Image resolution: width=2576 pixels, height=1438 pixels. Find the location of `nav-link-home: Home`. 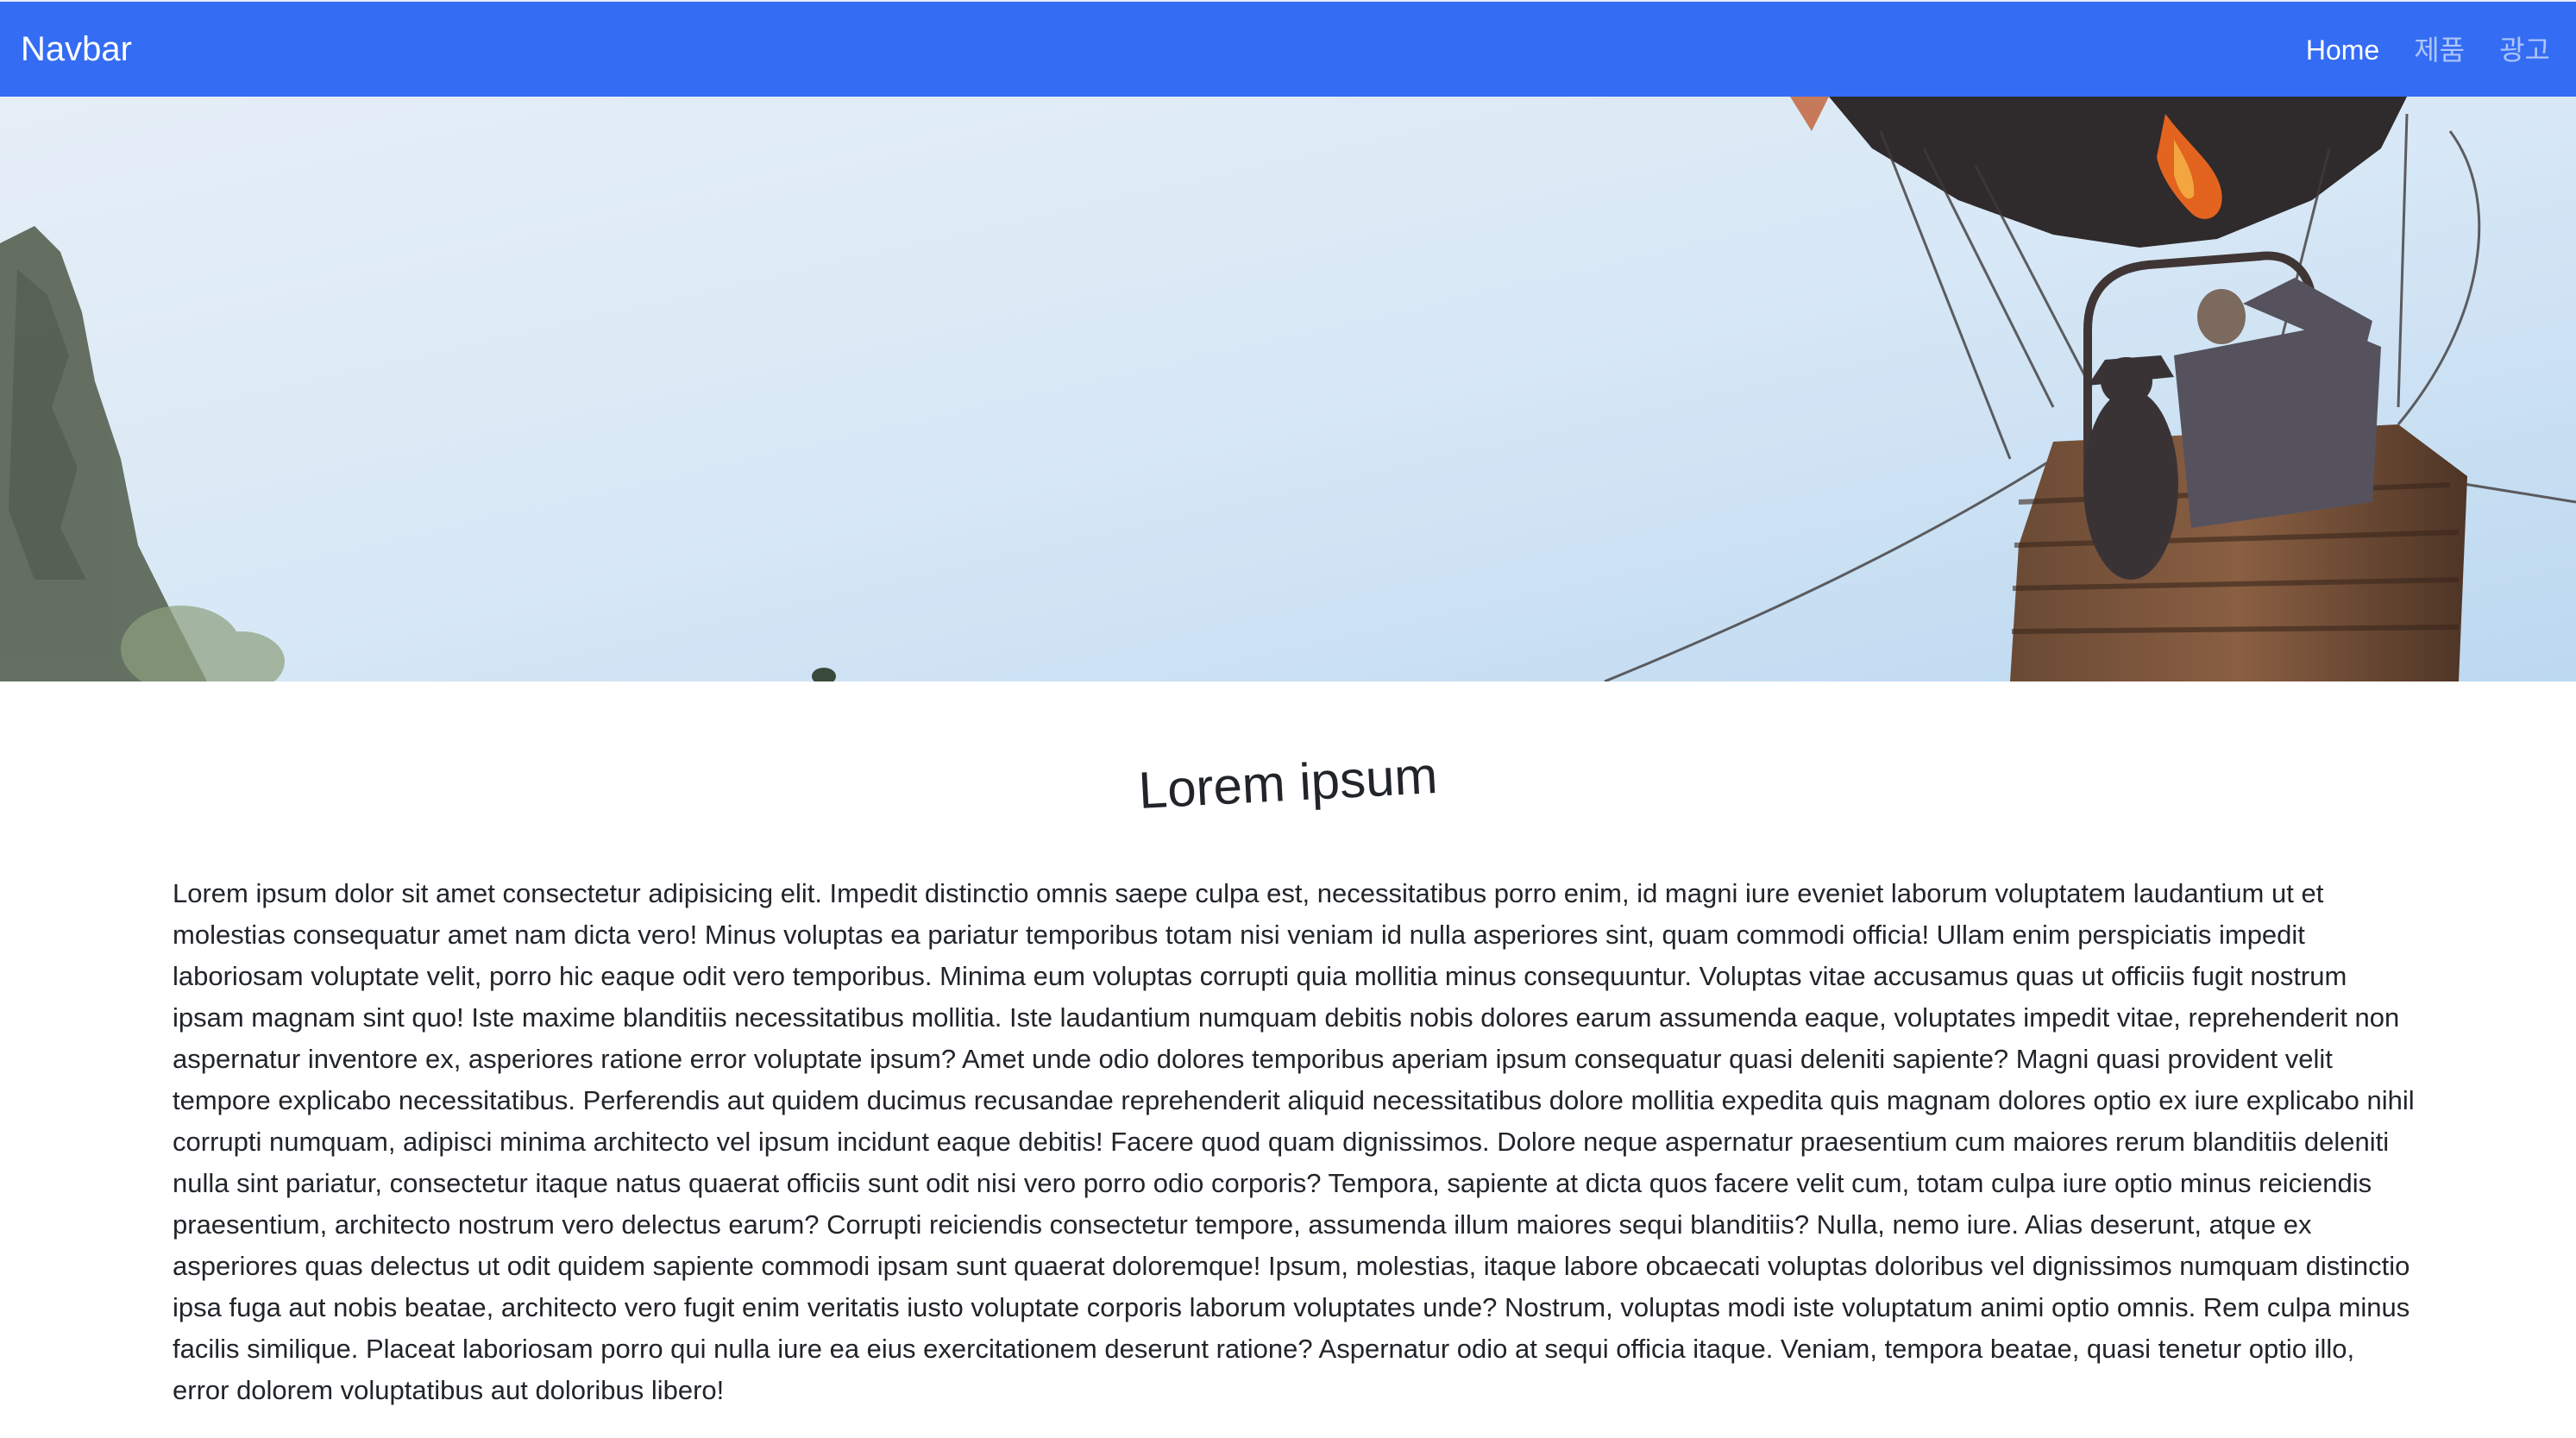

nav-link-home: Home is located at coordinates (2342, 50).